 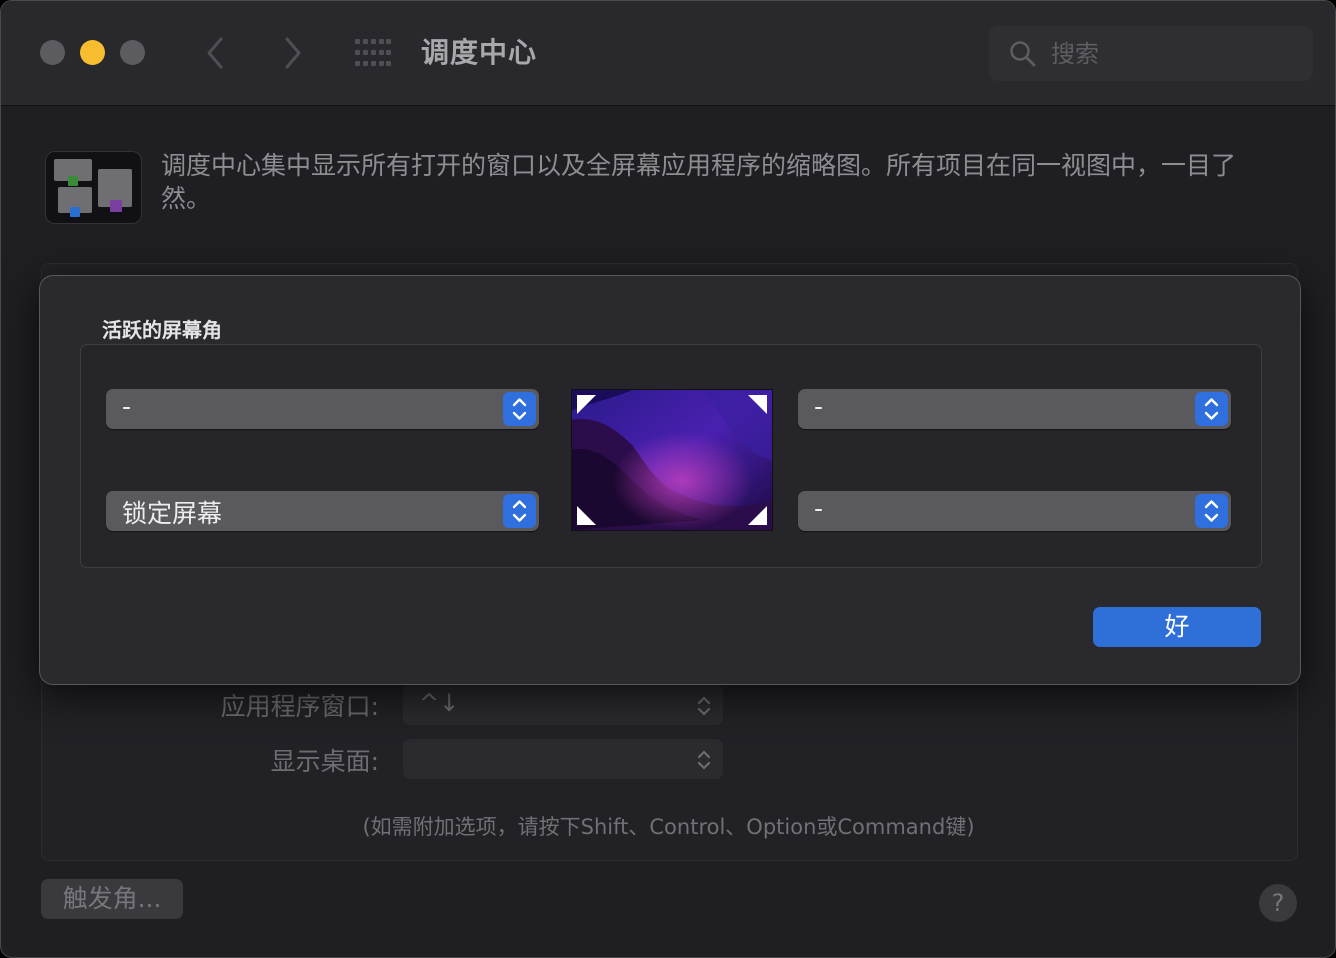 What do you see at coordinates (439, 703) in the screenshot?
I see `app-windows-shortcut-value: ^↓` at bounding box center [439, 703].